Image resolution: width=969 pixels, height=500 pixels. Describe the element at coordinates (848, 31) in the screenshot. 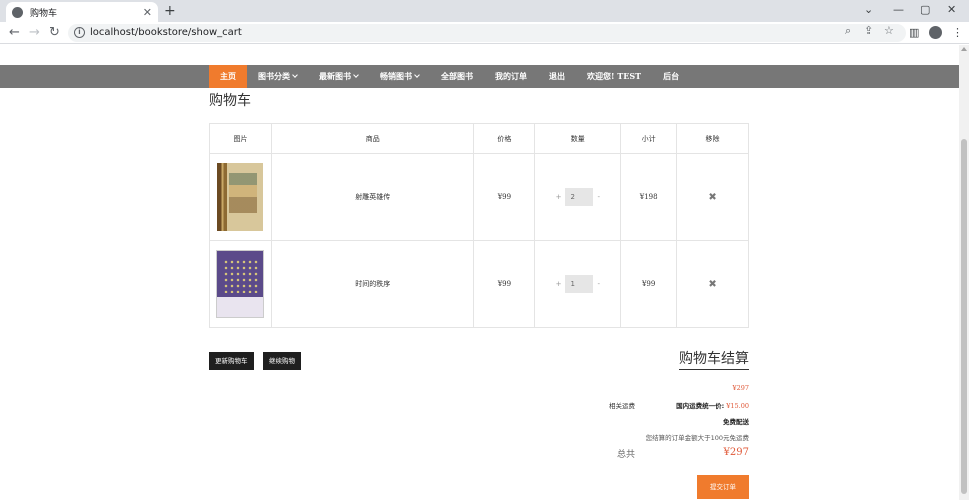

I see `zoom-icon: ⌕` at that location.